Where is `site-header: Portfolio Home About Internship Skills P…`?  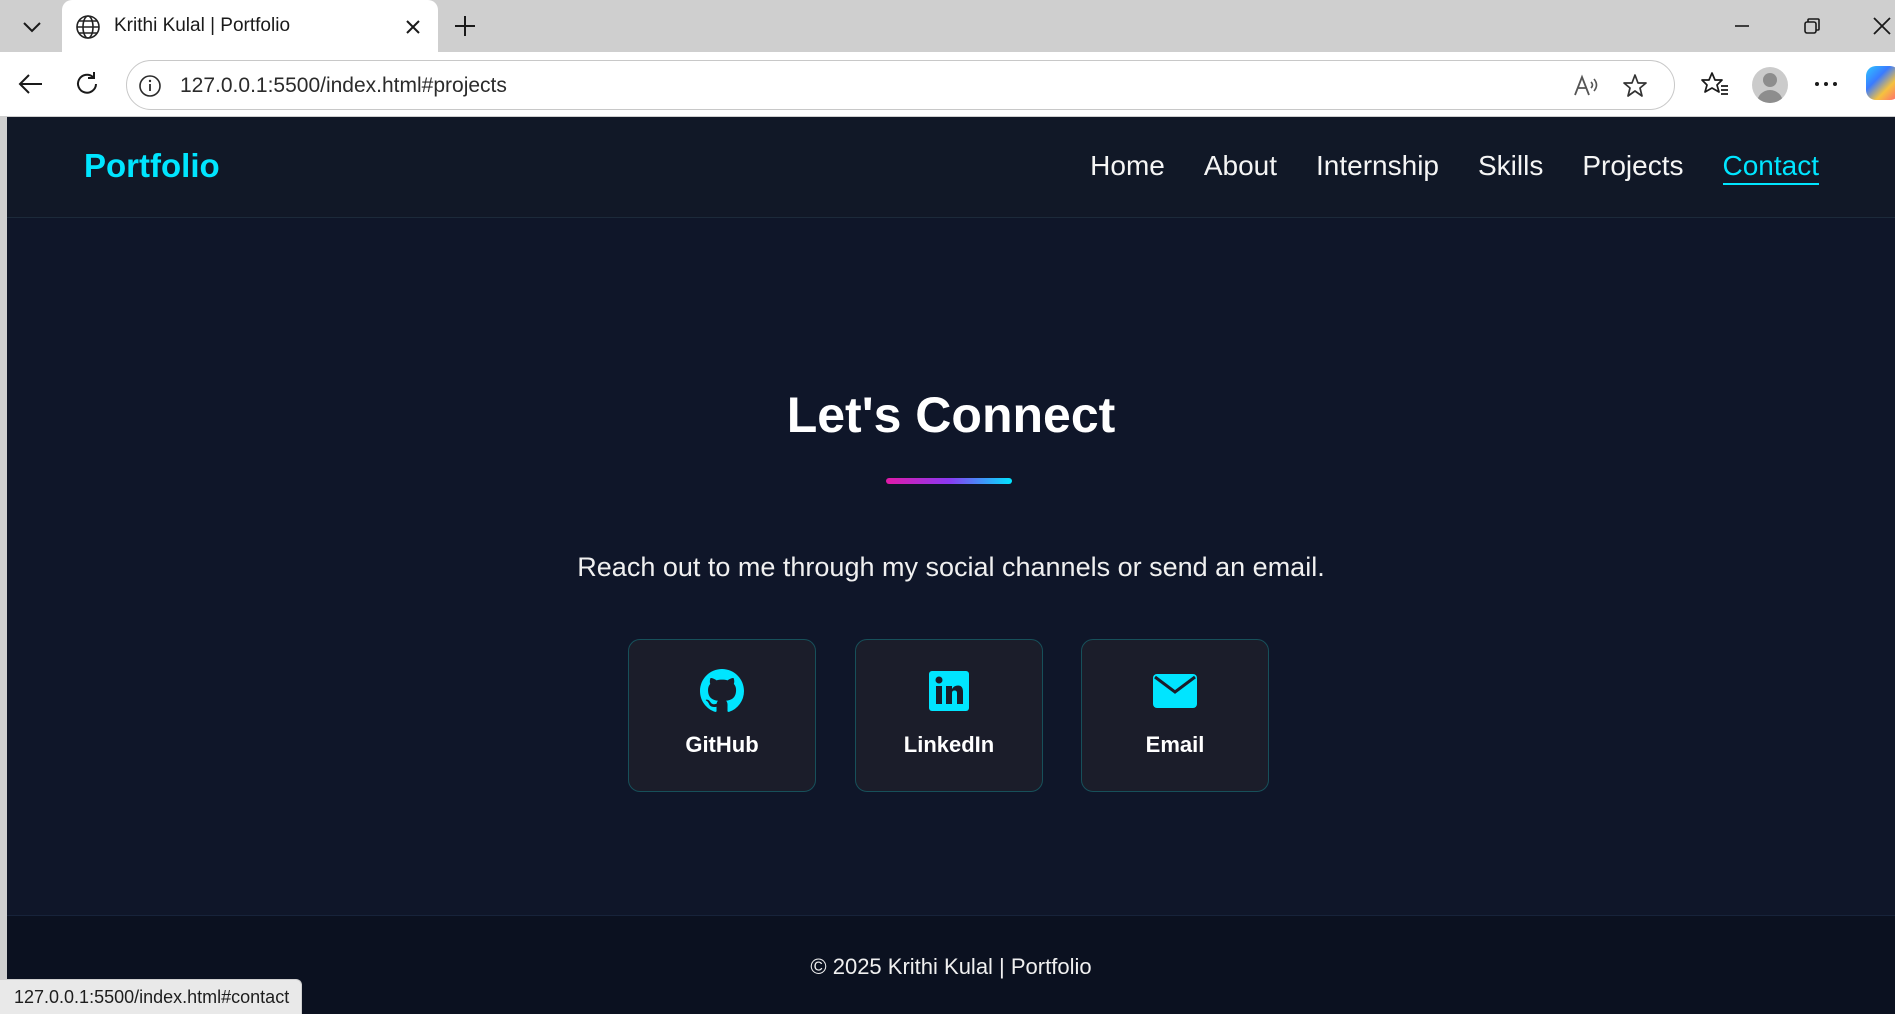
site-header: Portfolio Home About Internship Skills P… is located at coordinates (951, 167).